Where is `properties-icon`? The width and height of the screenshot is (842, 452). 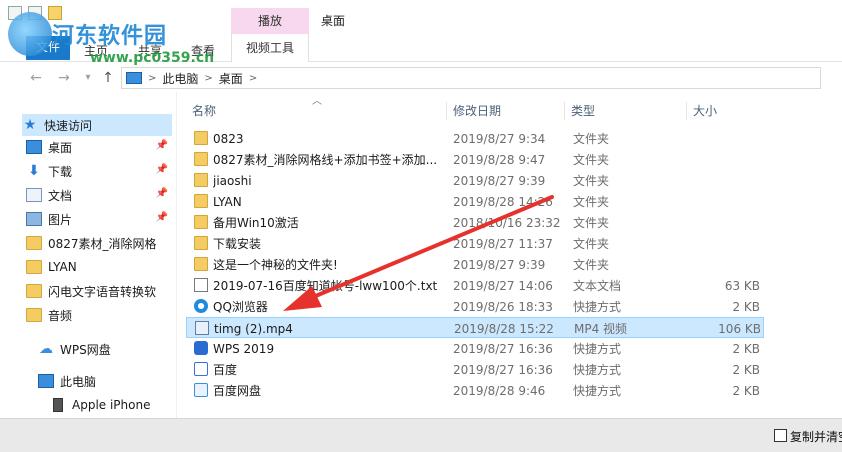 properties-icon is located at coordinates (15, 13).